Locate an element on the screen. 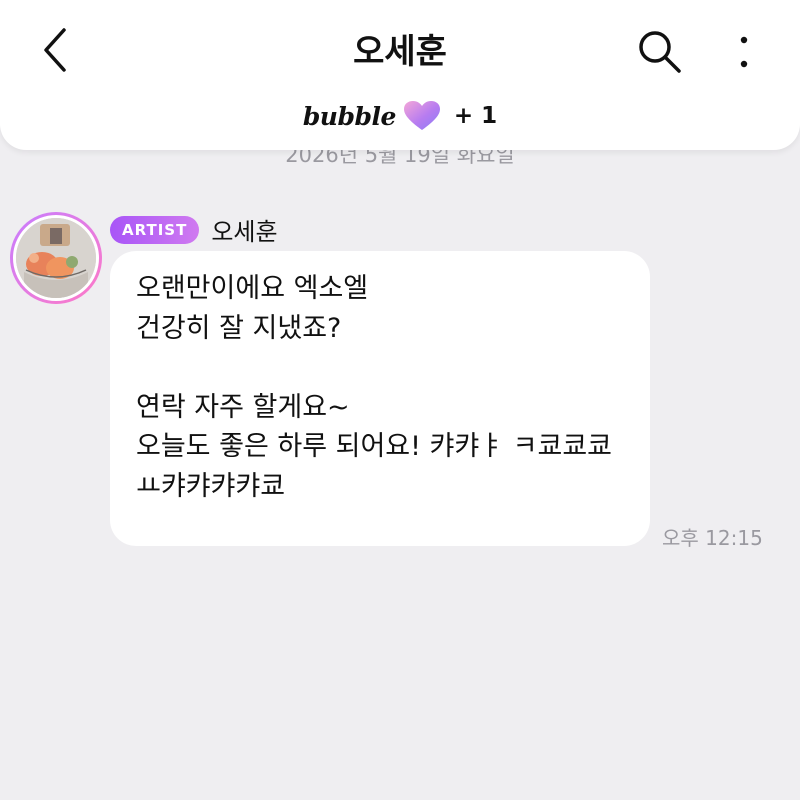 The height and width of the screenshot is (800, 800). more-options-button is located at coordinates (744, 52).